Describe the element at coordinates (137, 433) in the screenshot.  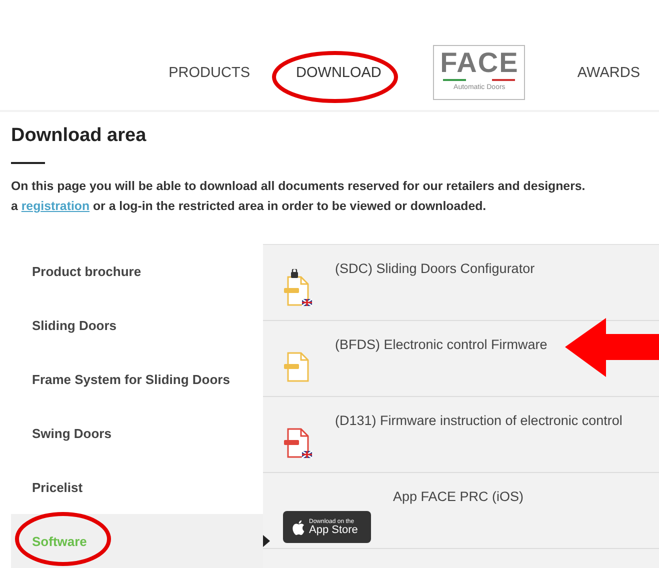
I see `sidebar-item: Swing Doors` at that location.